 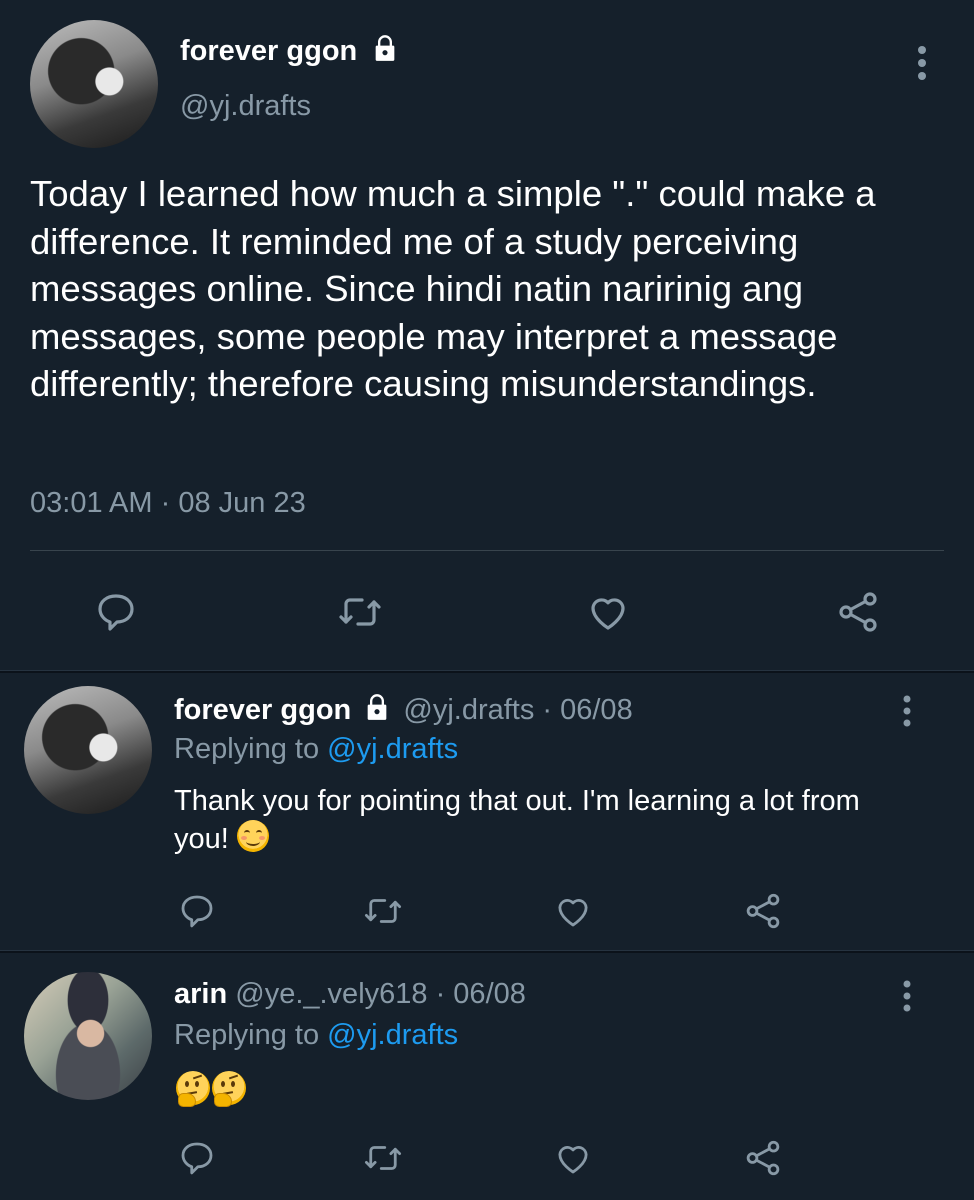 What do you see at coordinates (91, 503) in the screenshot?
I see `main-tweet-time: 03:01 AM` at bounding box center [91, 503].